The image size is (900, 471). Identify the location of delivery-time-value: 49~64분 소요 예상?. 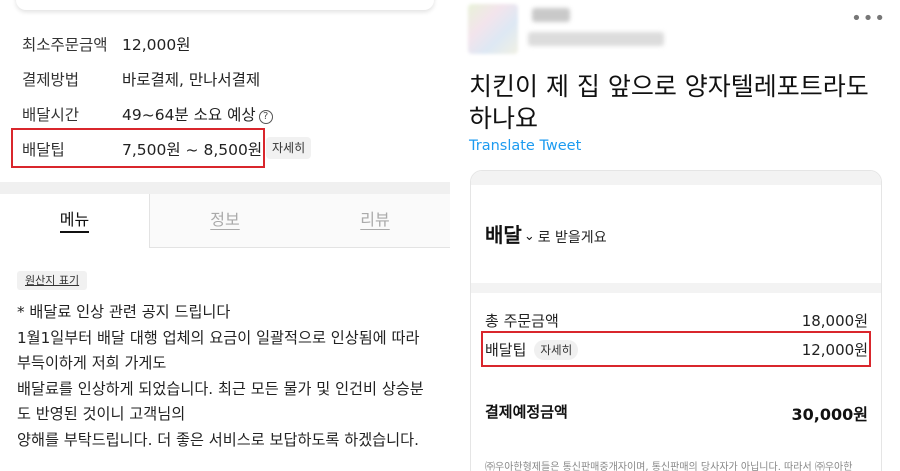
(197, 114).